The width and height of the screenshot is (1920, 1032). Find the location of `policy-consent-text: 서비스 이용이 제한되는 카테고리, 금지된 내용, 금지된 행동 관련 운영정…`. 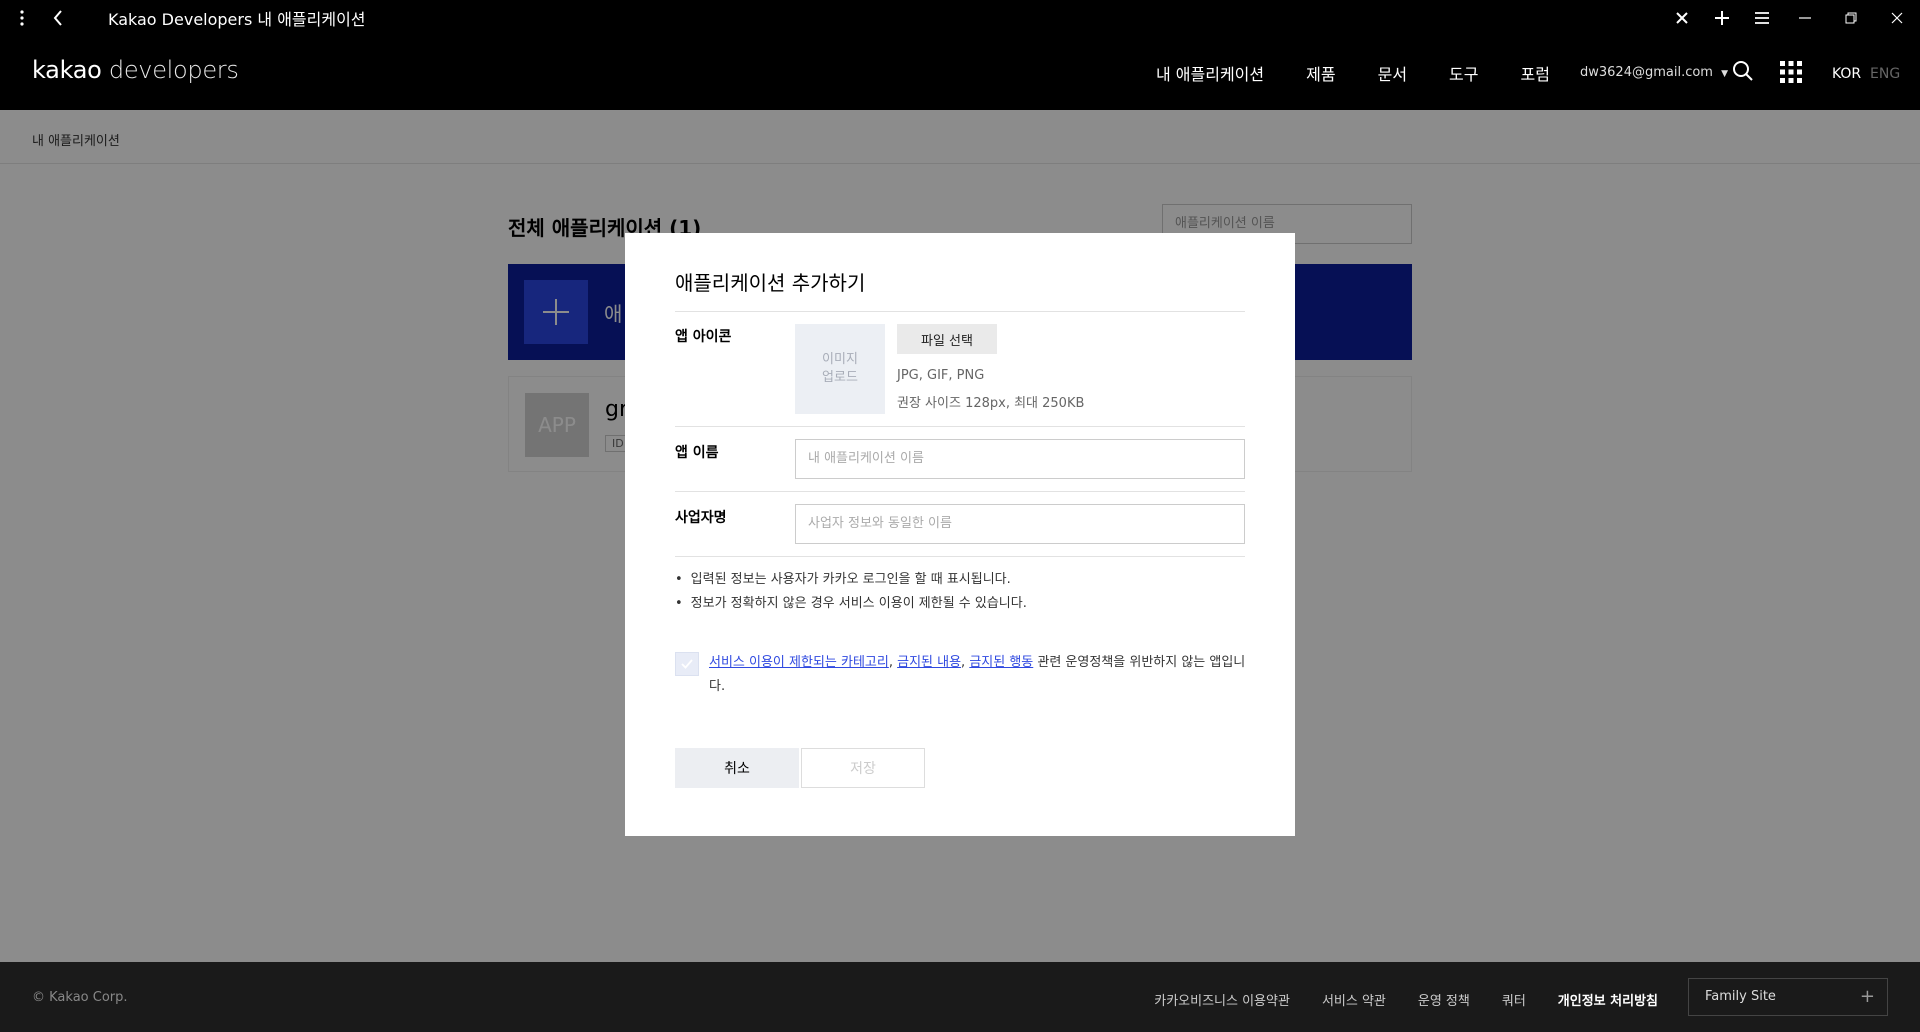

policy-consent-text: 서비스 이용이 제한되는 카테고리, 금지된 내용, 금지된 행동 관련 운영정… is located at coordinates (979, 675).